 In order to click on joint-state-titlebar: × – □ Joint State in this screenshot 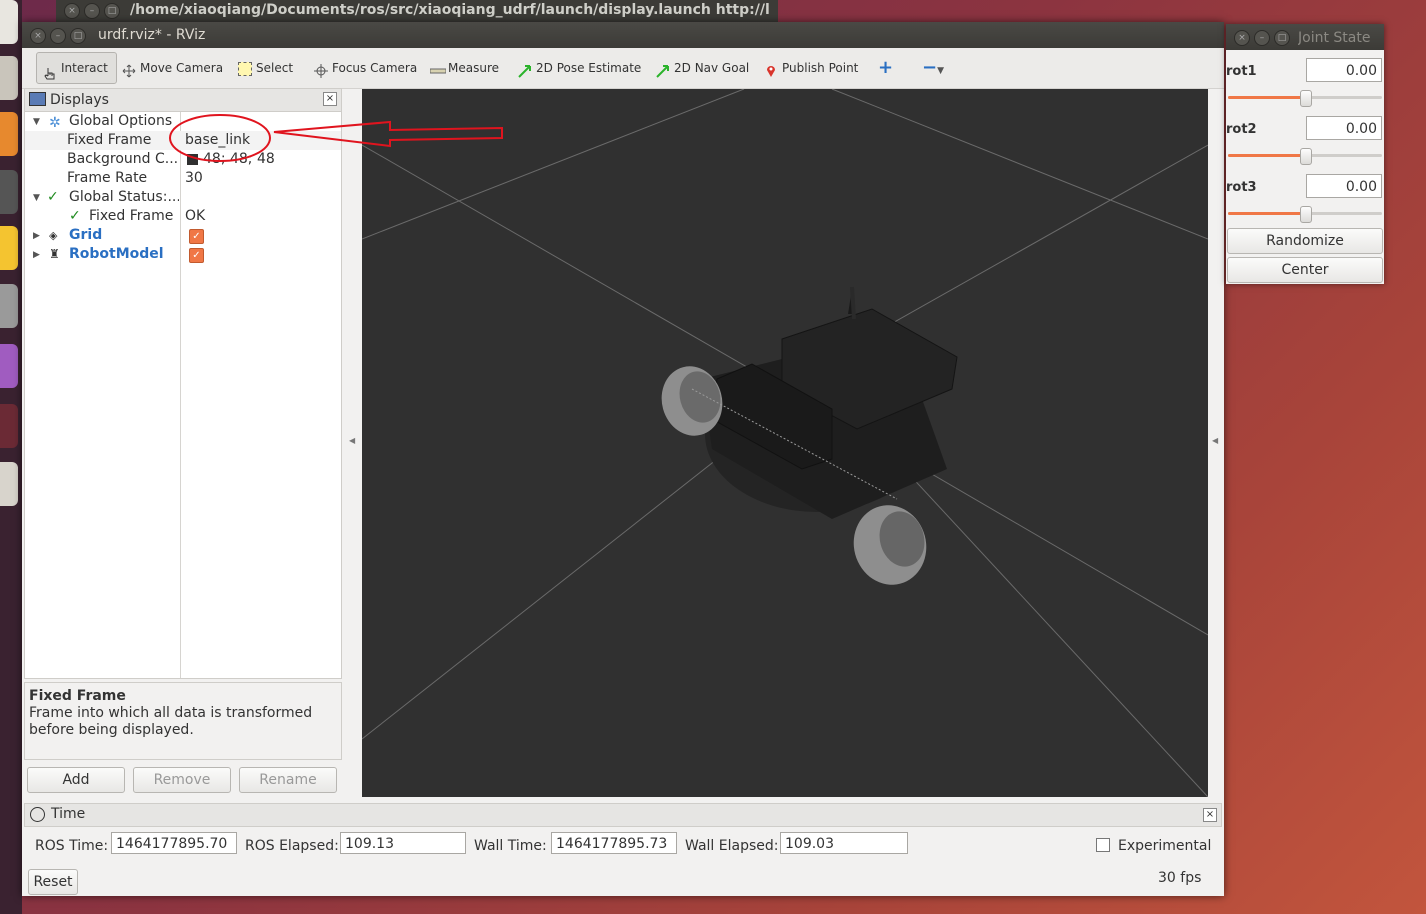, I will do `click(1305, 37)`.